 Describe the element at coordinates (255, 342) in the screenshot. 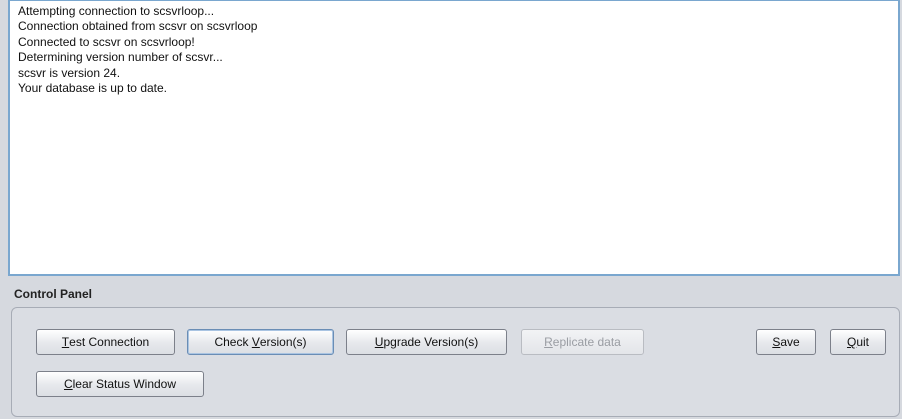

I see `button-mnemonic: V` at that location.